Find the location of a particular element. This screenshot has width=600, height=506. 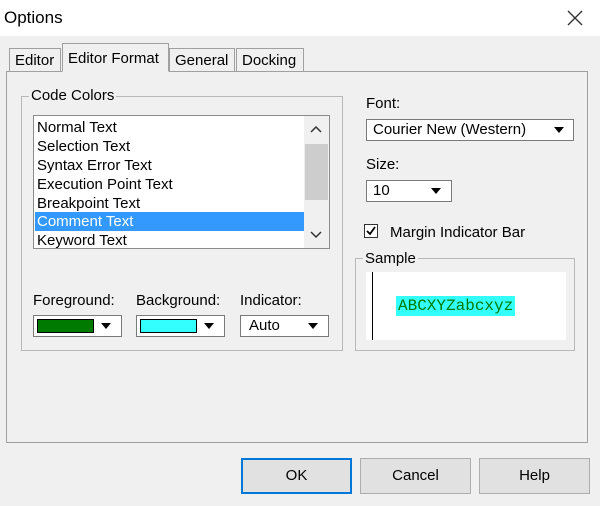

font-label: Font: is located at coordinates (383, 103).